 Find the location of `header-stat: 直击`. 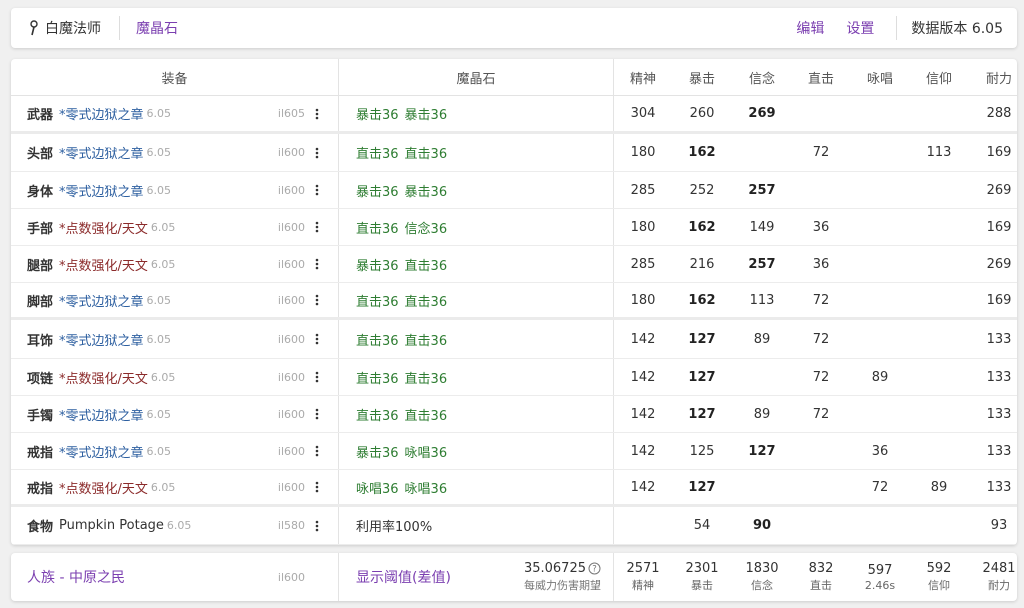

header-stat: 直击 is located at coordinates (820, 79).